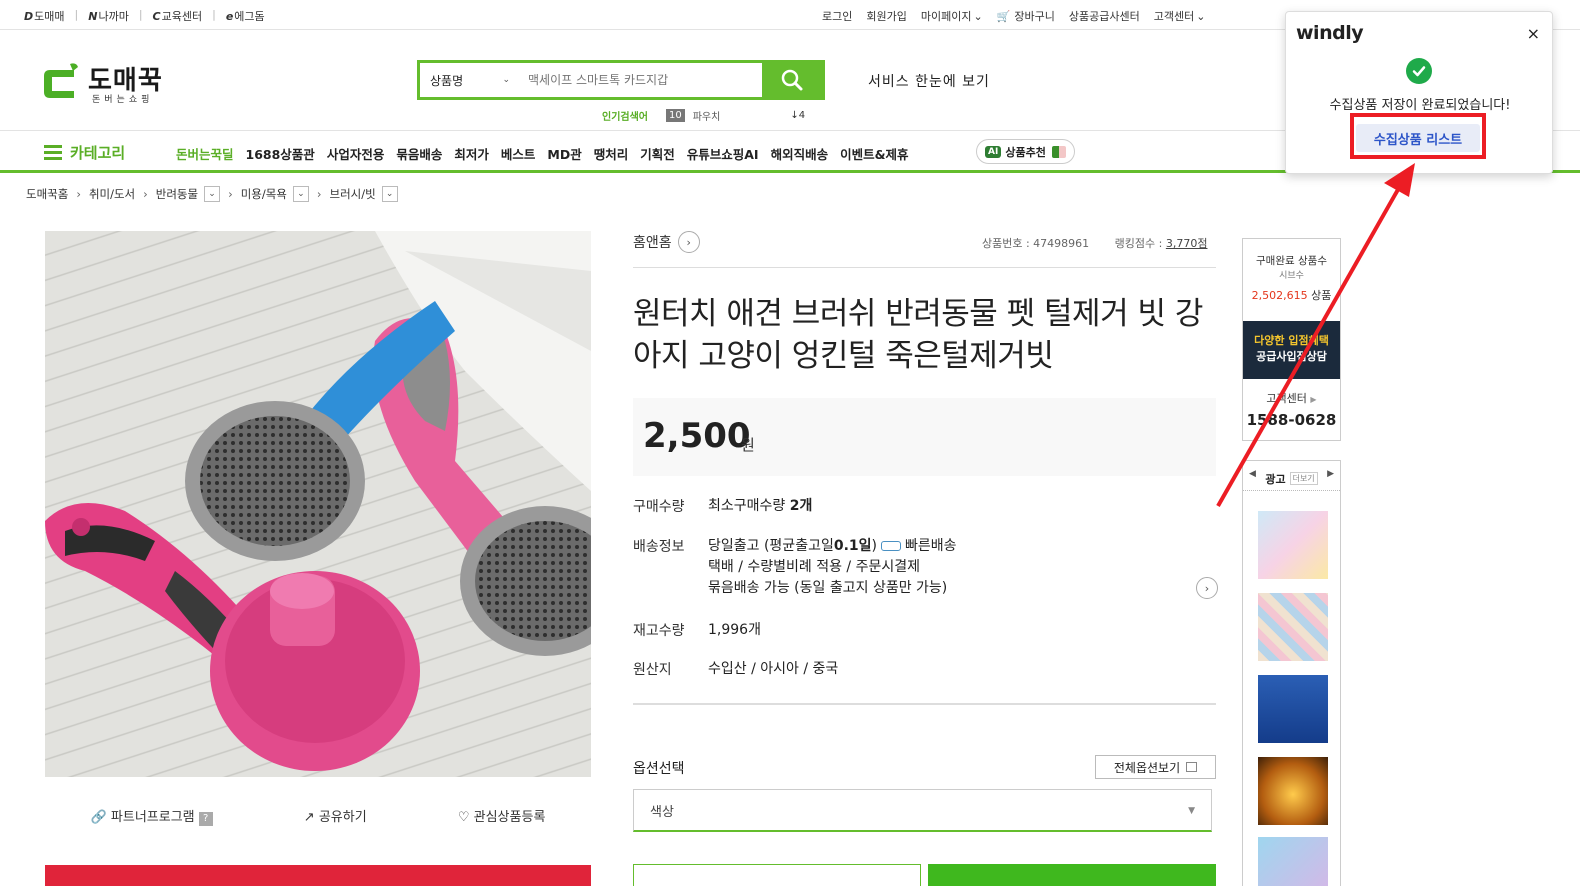  Describe the element at coordinates (1072, 875) in the screenshot. I see `buy-now-button` at that location.